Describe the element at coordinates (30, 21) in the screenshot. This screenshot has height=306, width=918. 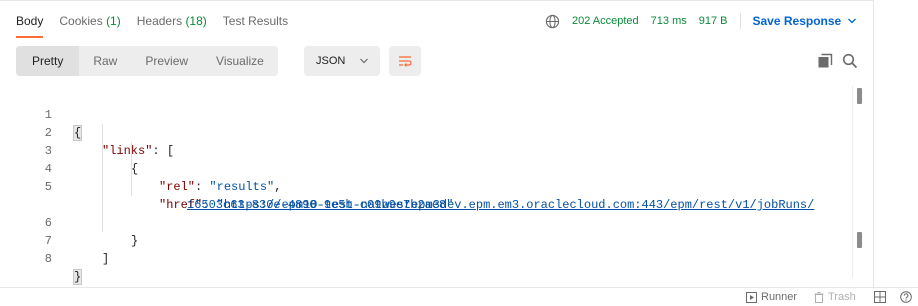
I see `tab-body-label: Body` at that location.